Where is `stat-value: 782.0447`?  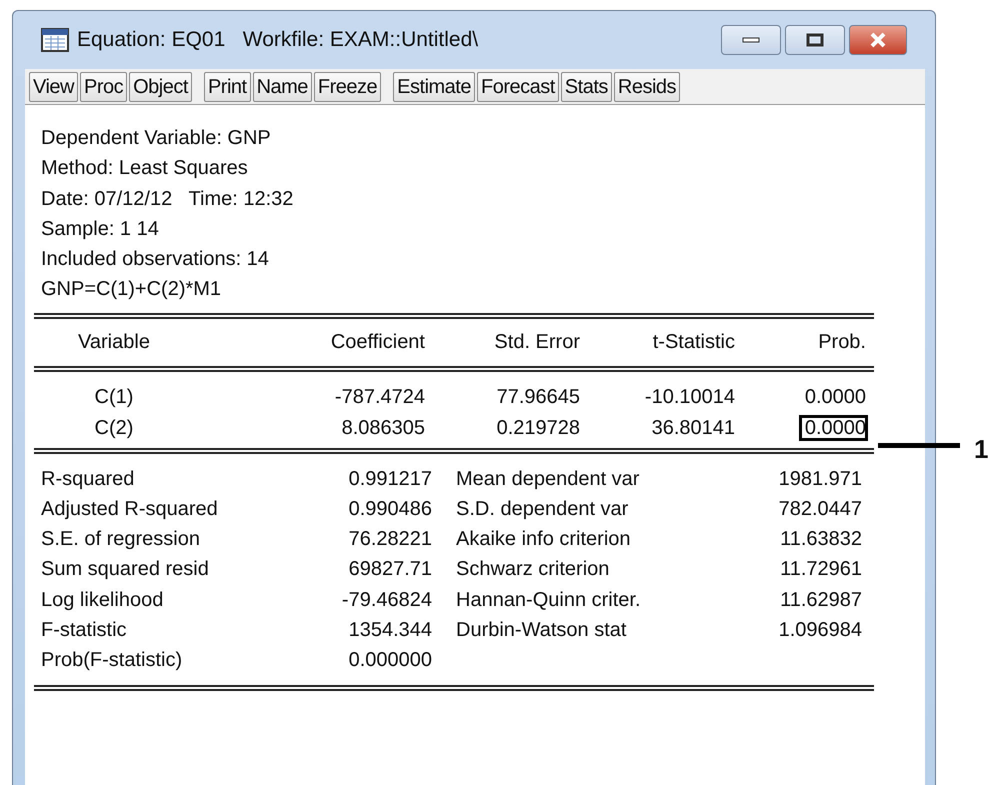
stat-value: 782.0447 is located at coordinates (820, 509).